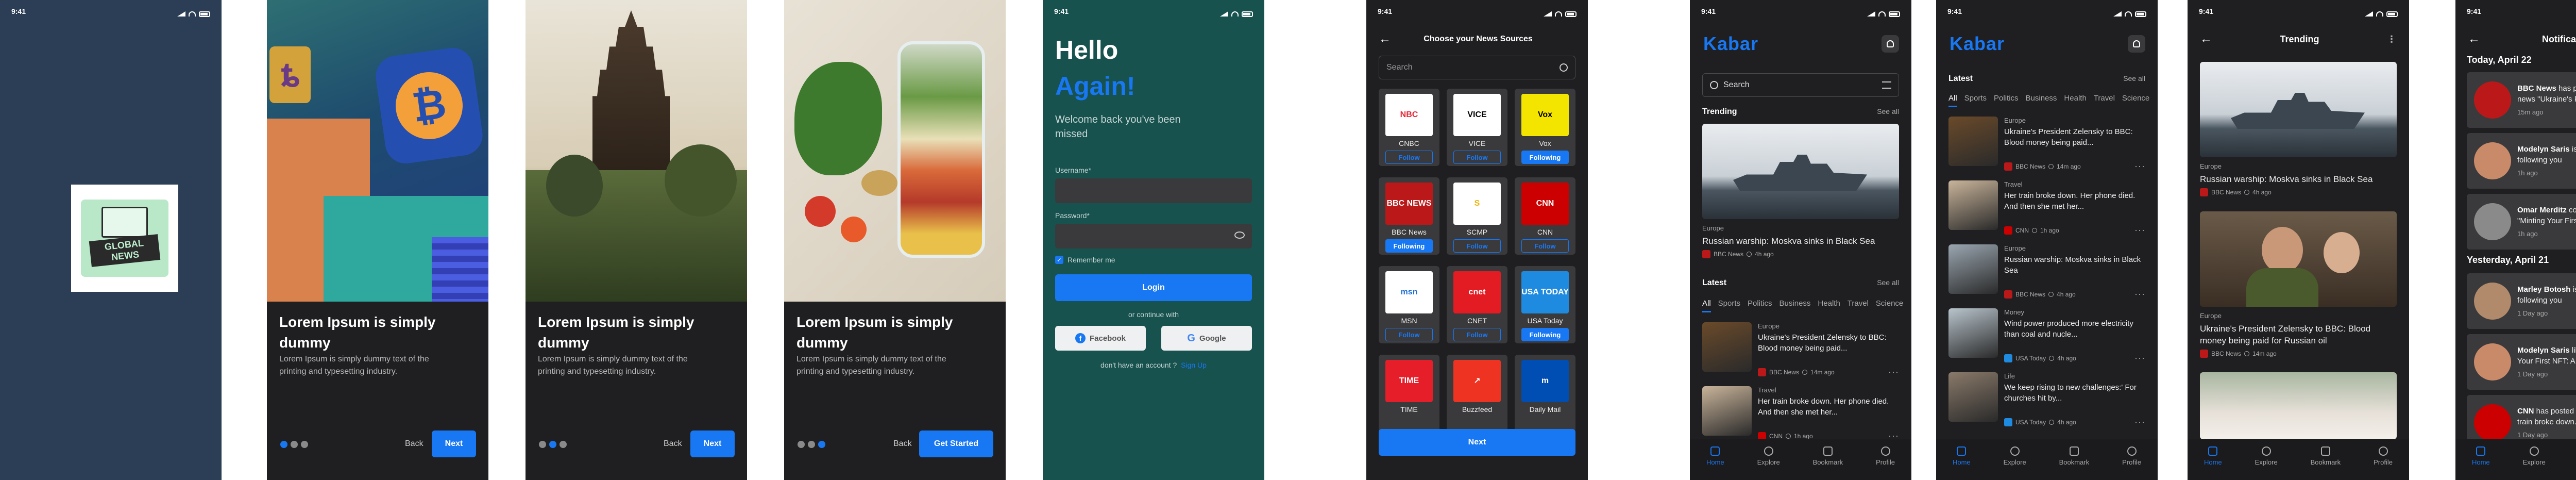 Image resolution: width=2576 pixels, height=480 pixels. I want to click on remember-checkbox: ✓, so click(1059, 260).